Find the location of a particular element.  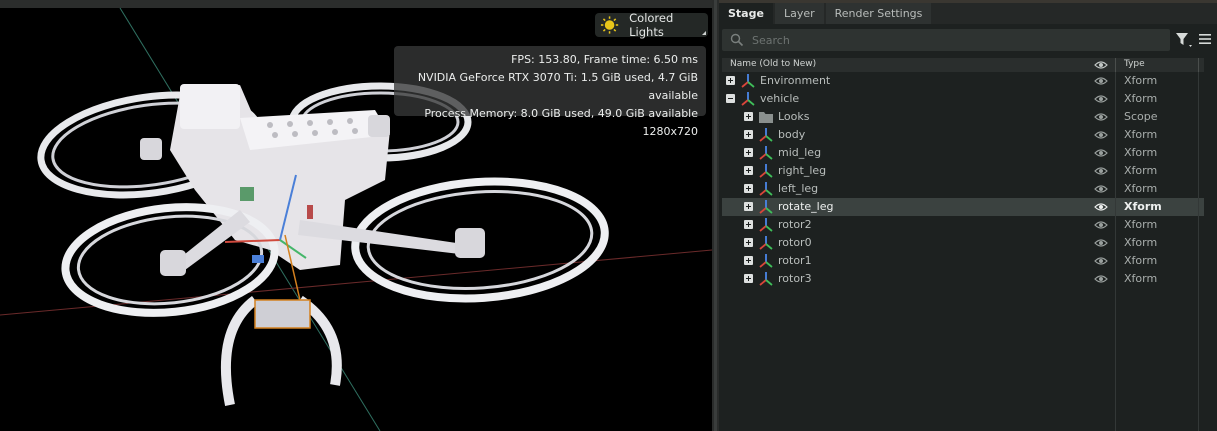

tree-row: left_leg Xform is located at coordinates (963, 189).